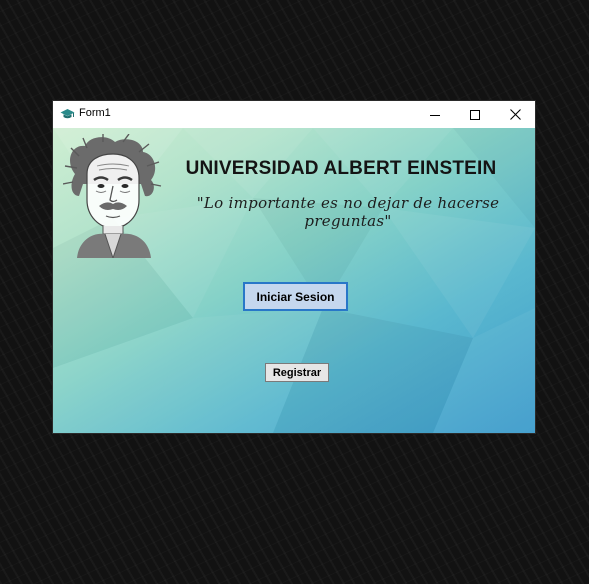 The height and width of the screenshot is (584, 589). What do you see at coordinates (295, 296) in the screenshot?
I see `login-button: Iniciar Sesion` at bounding box center [295, 296].